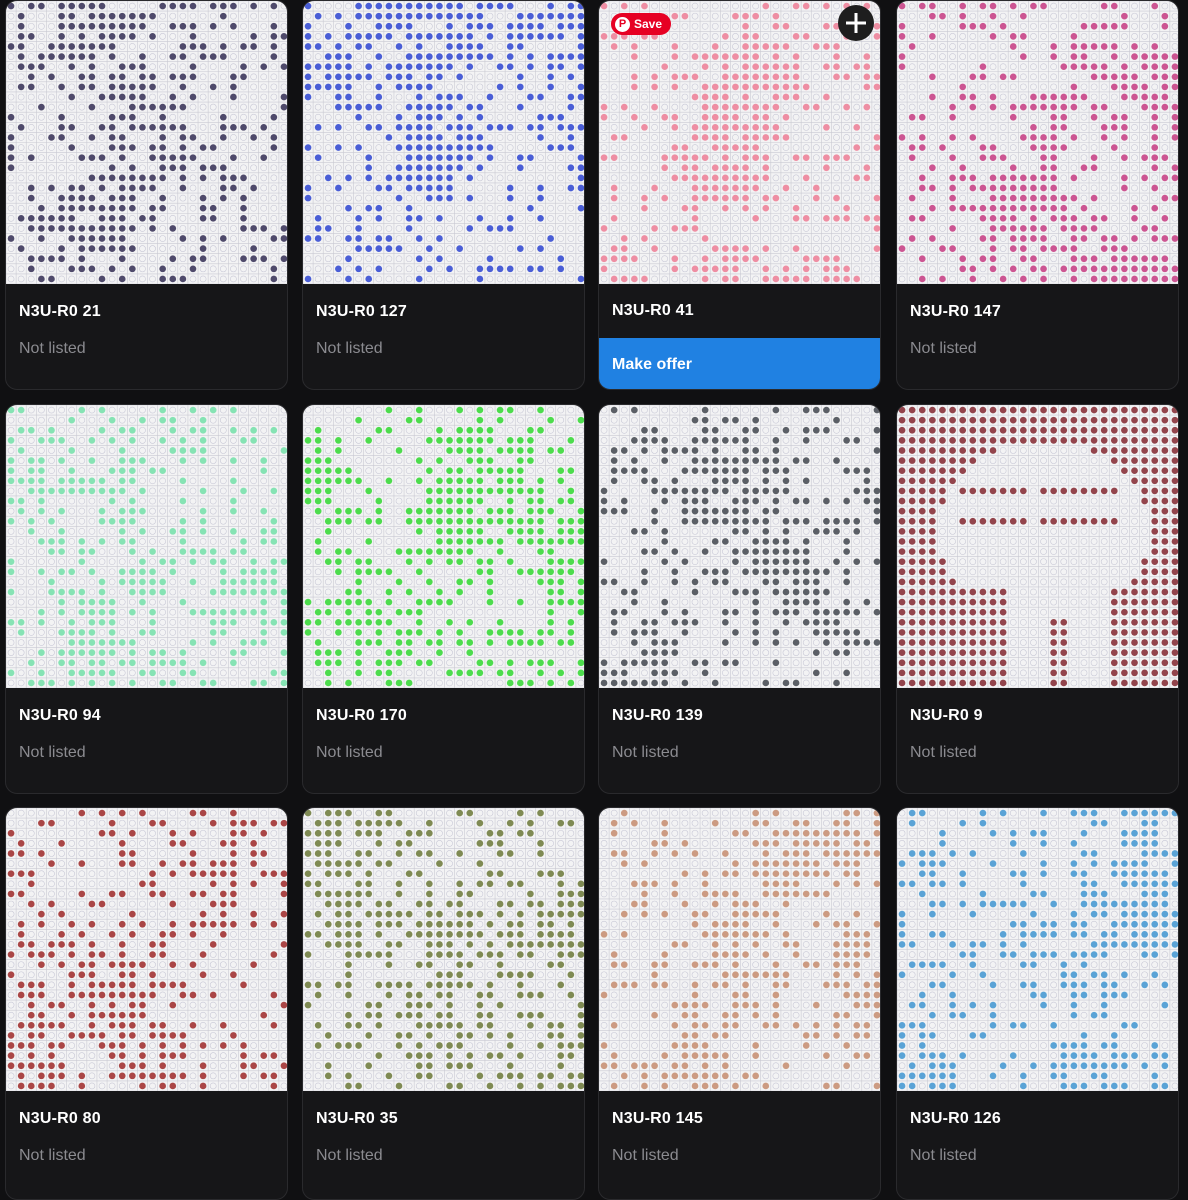 Image resolution: width=1188 pixels, height=1200 pixels. What do you see at coordinates (361, 716) in the screenshot?
I see `nft-title: N3U-R0 170` at bounding box center [361, 716].